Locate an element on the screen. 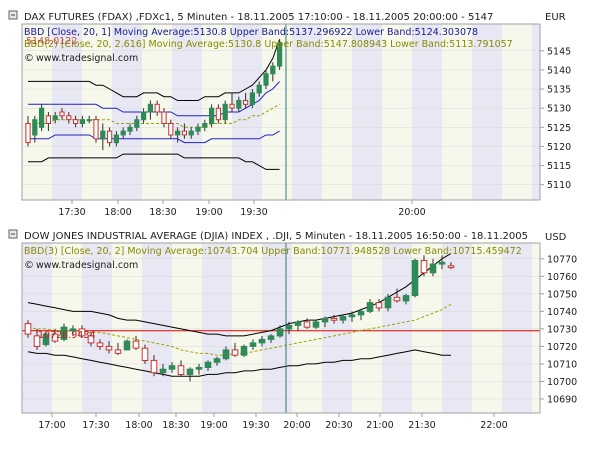 The height and width of the screenshot is (454, 600). dax-watermark-text: www.tradesignal.com is located at coordinates (87, 58).